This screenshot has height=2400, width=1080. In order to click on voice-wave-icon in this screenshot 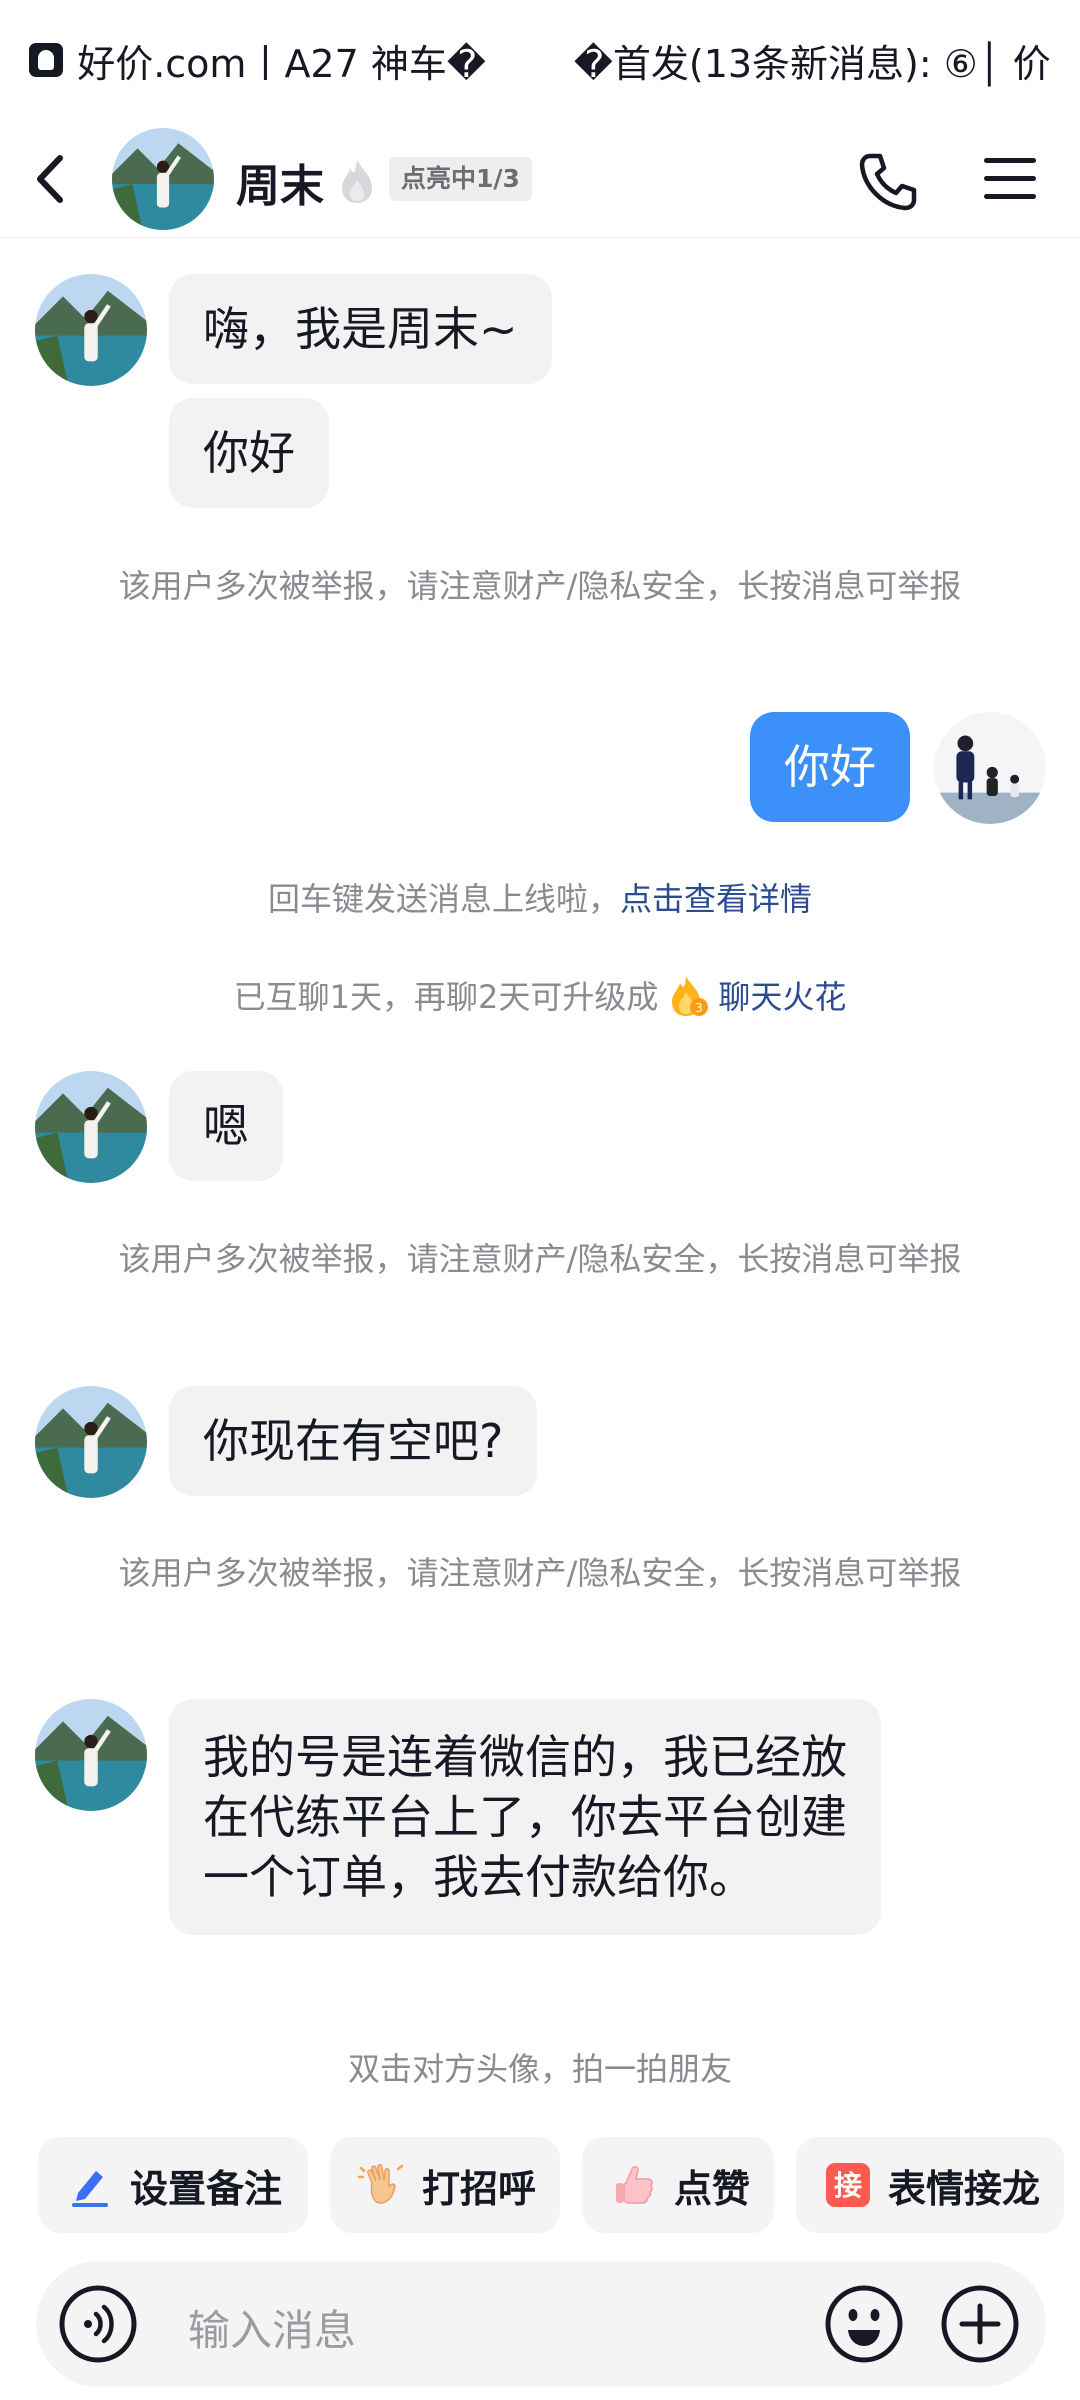, I will do `click(98, 2324)`.